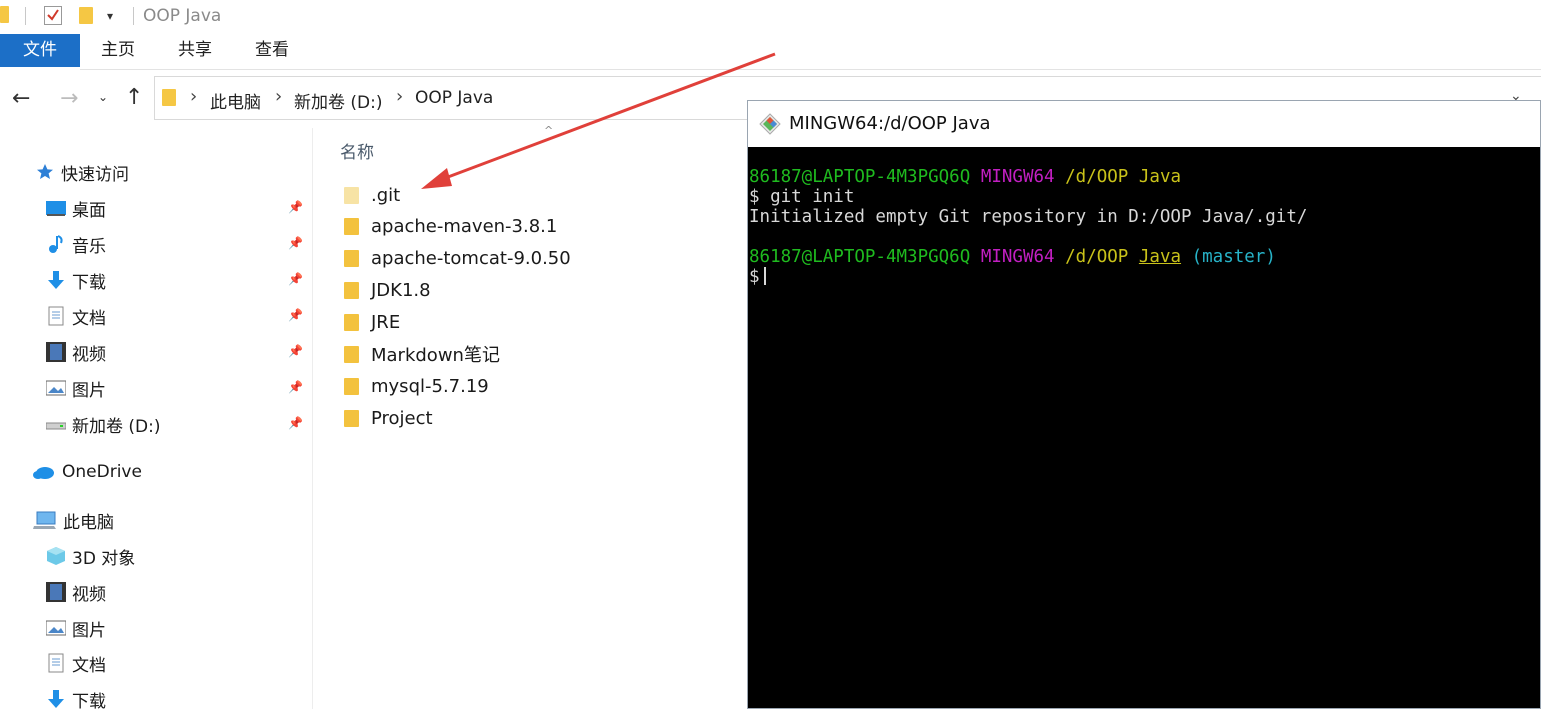  What do you see at coordinates (56, 663) in the screenshot?
I see `document-icon` at bounding box center [56, 663].